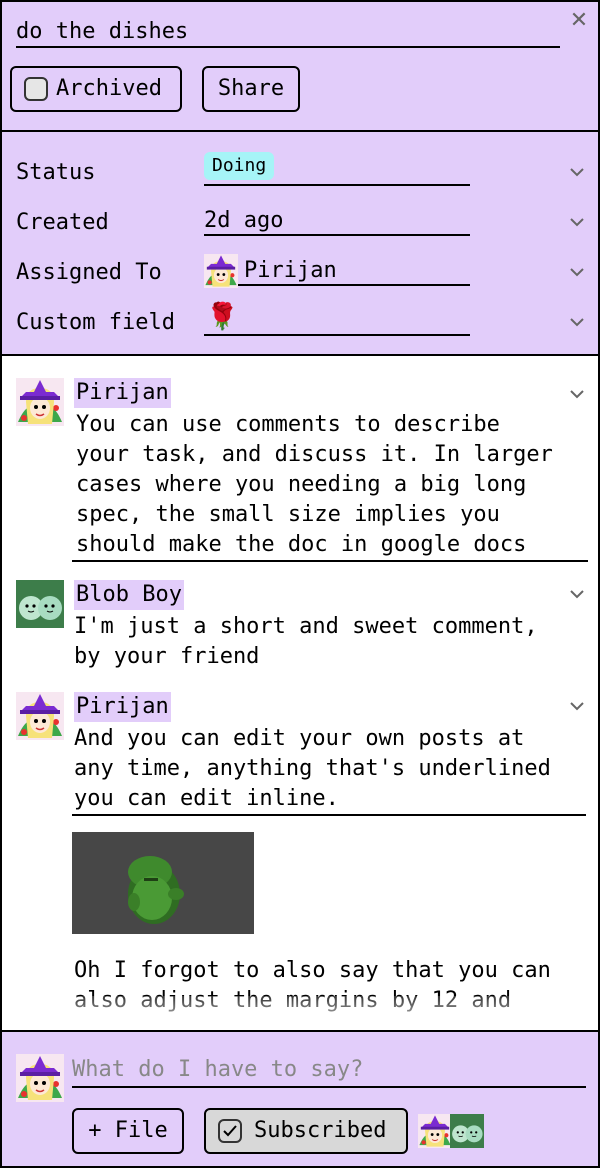 This screenshot has width=600, height=1168. I want to click on comment-line: should make the doc in google docs, so click(330, 546).